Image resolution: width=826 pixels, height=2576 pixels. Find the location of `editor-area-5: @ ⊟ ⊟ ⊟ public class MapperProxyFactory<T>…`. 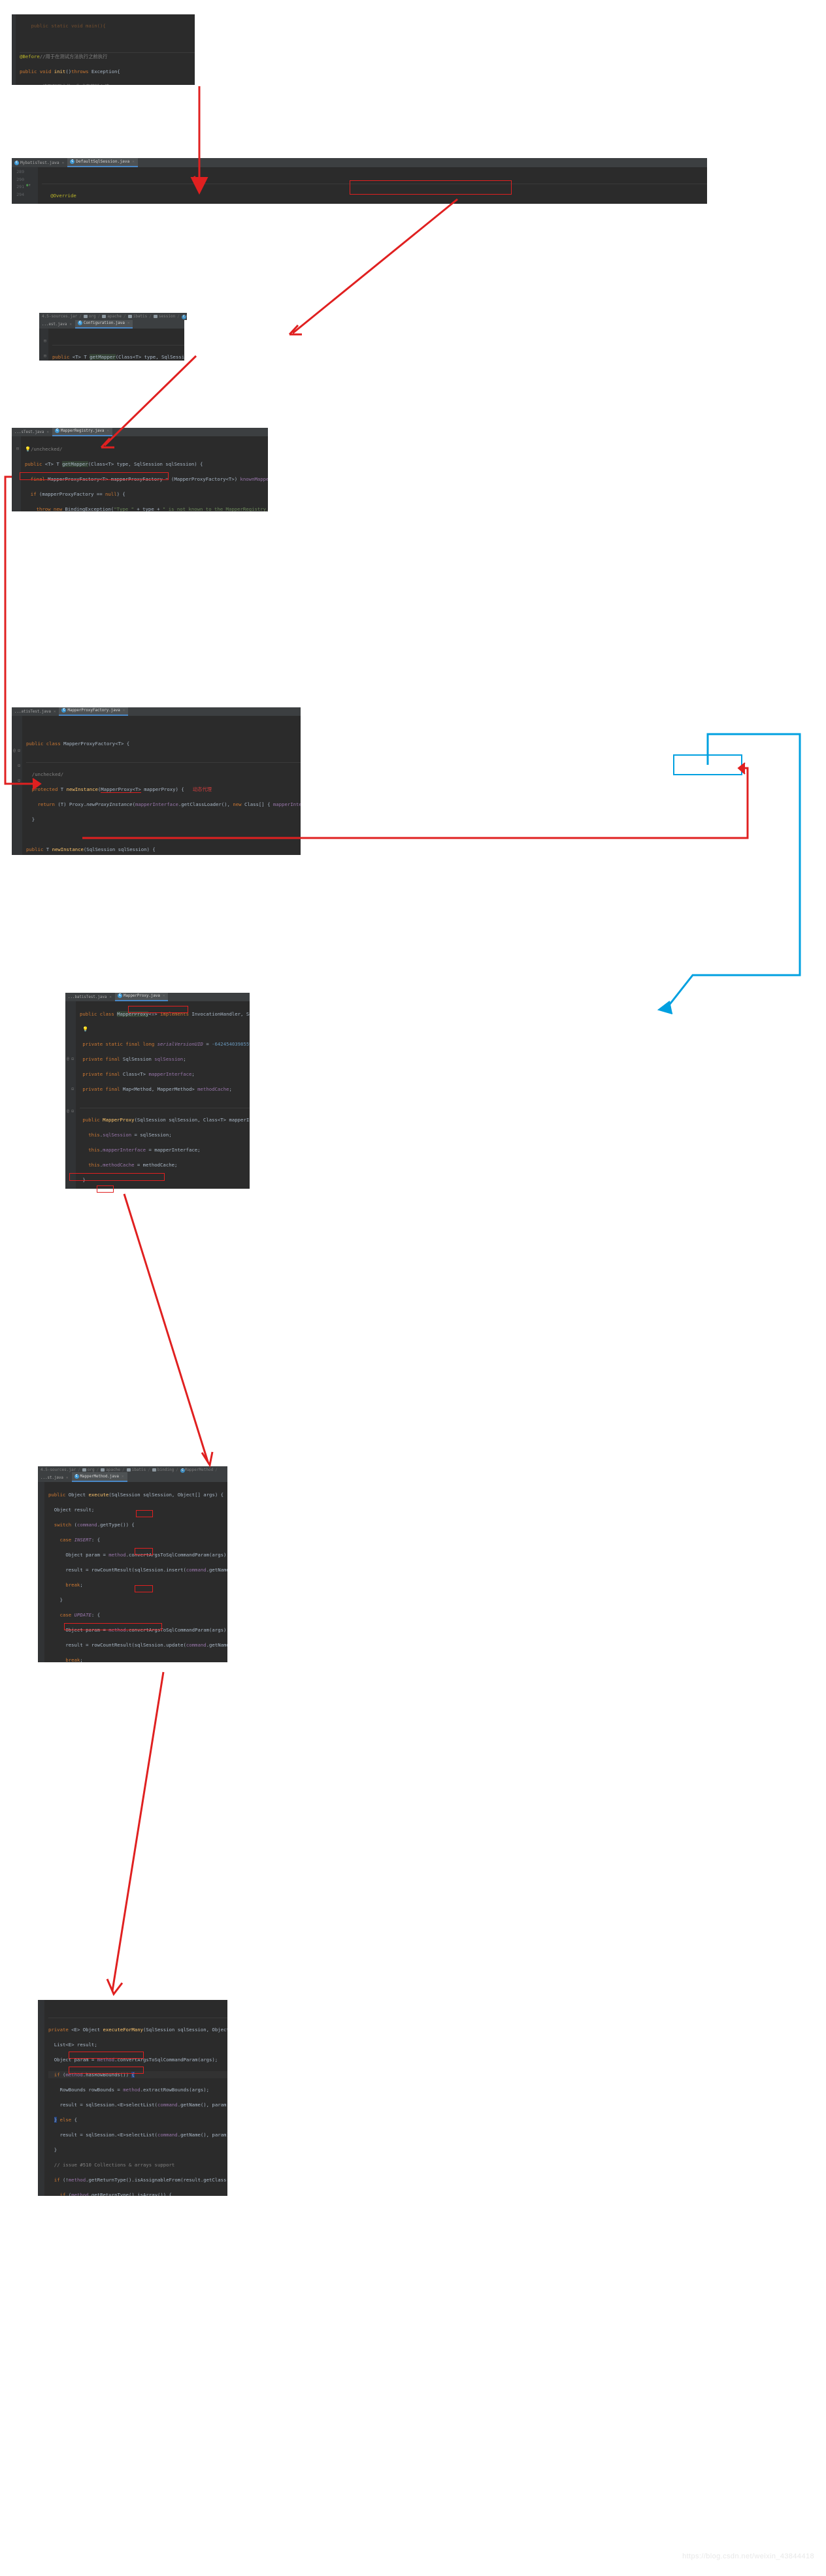

editor-area-5: @ ⊟ ⊟ ⊟ public class MapperProxyFactory<T>… is located at coordinates (156, 785).